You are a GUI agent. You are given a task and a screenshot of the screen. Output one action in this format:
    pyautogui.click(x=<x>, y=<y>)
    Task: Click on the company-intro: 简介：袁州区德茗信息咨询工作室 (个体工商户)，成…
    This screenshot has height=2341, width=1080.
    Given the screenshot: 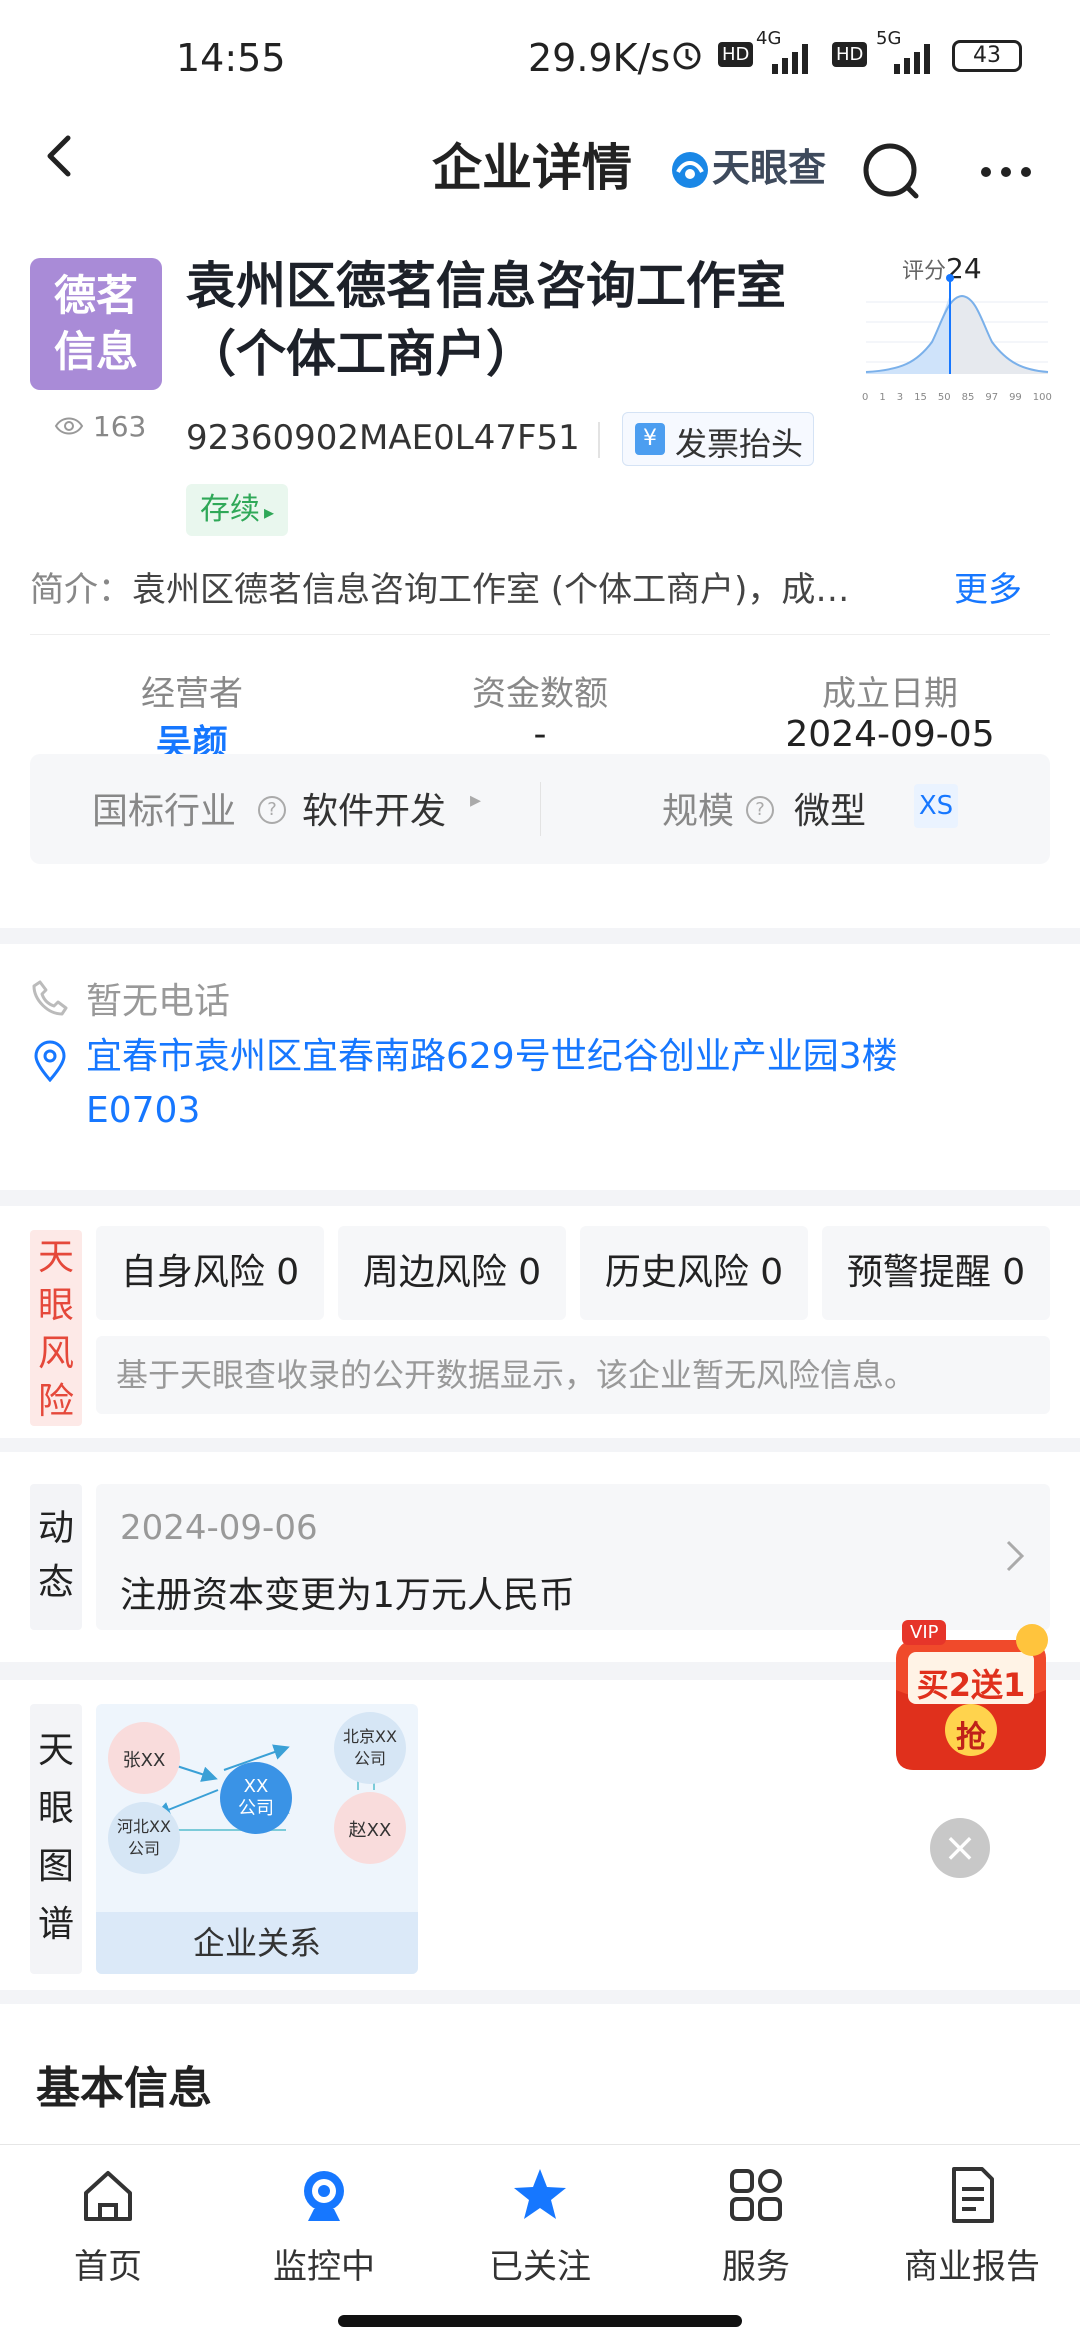 What is the action you would take?
    pyautogui.click(x=530, y=586)
    